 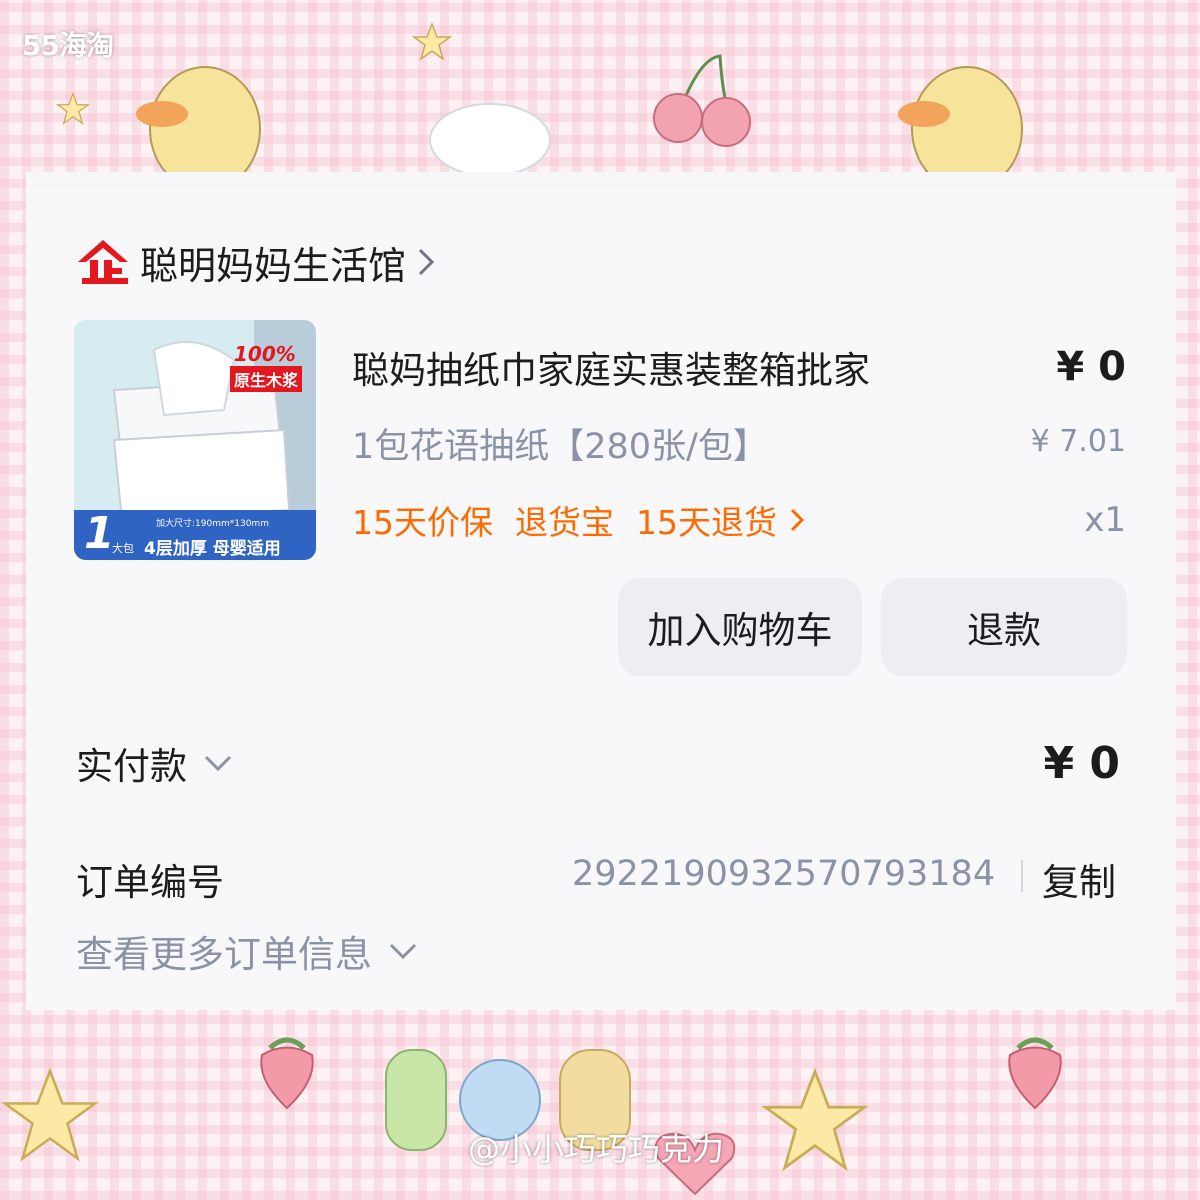 What do you see at coordinates (740, 627) in the screenshot?
I see `add-to-cart-button: 加入购物车` at bounding box center [740, 627].